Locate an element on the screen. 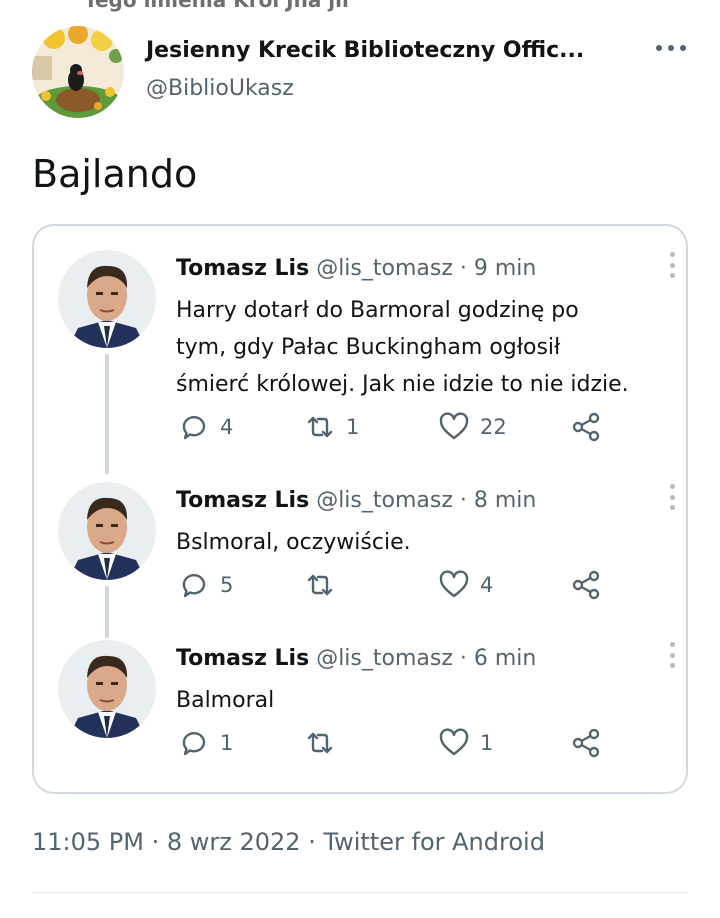  reply-button: 1 is located at coordinates (205, 743).